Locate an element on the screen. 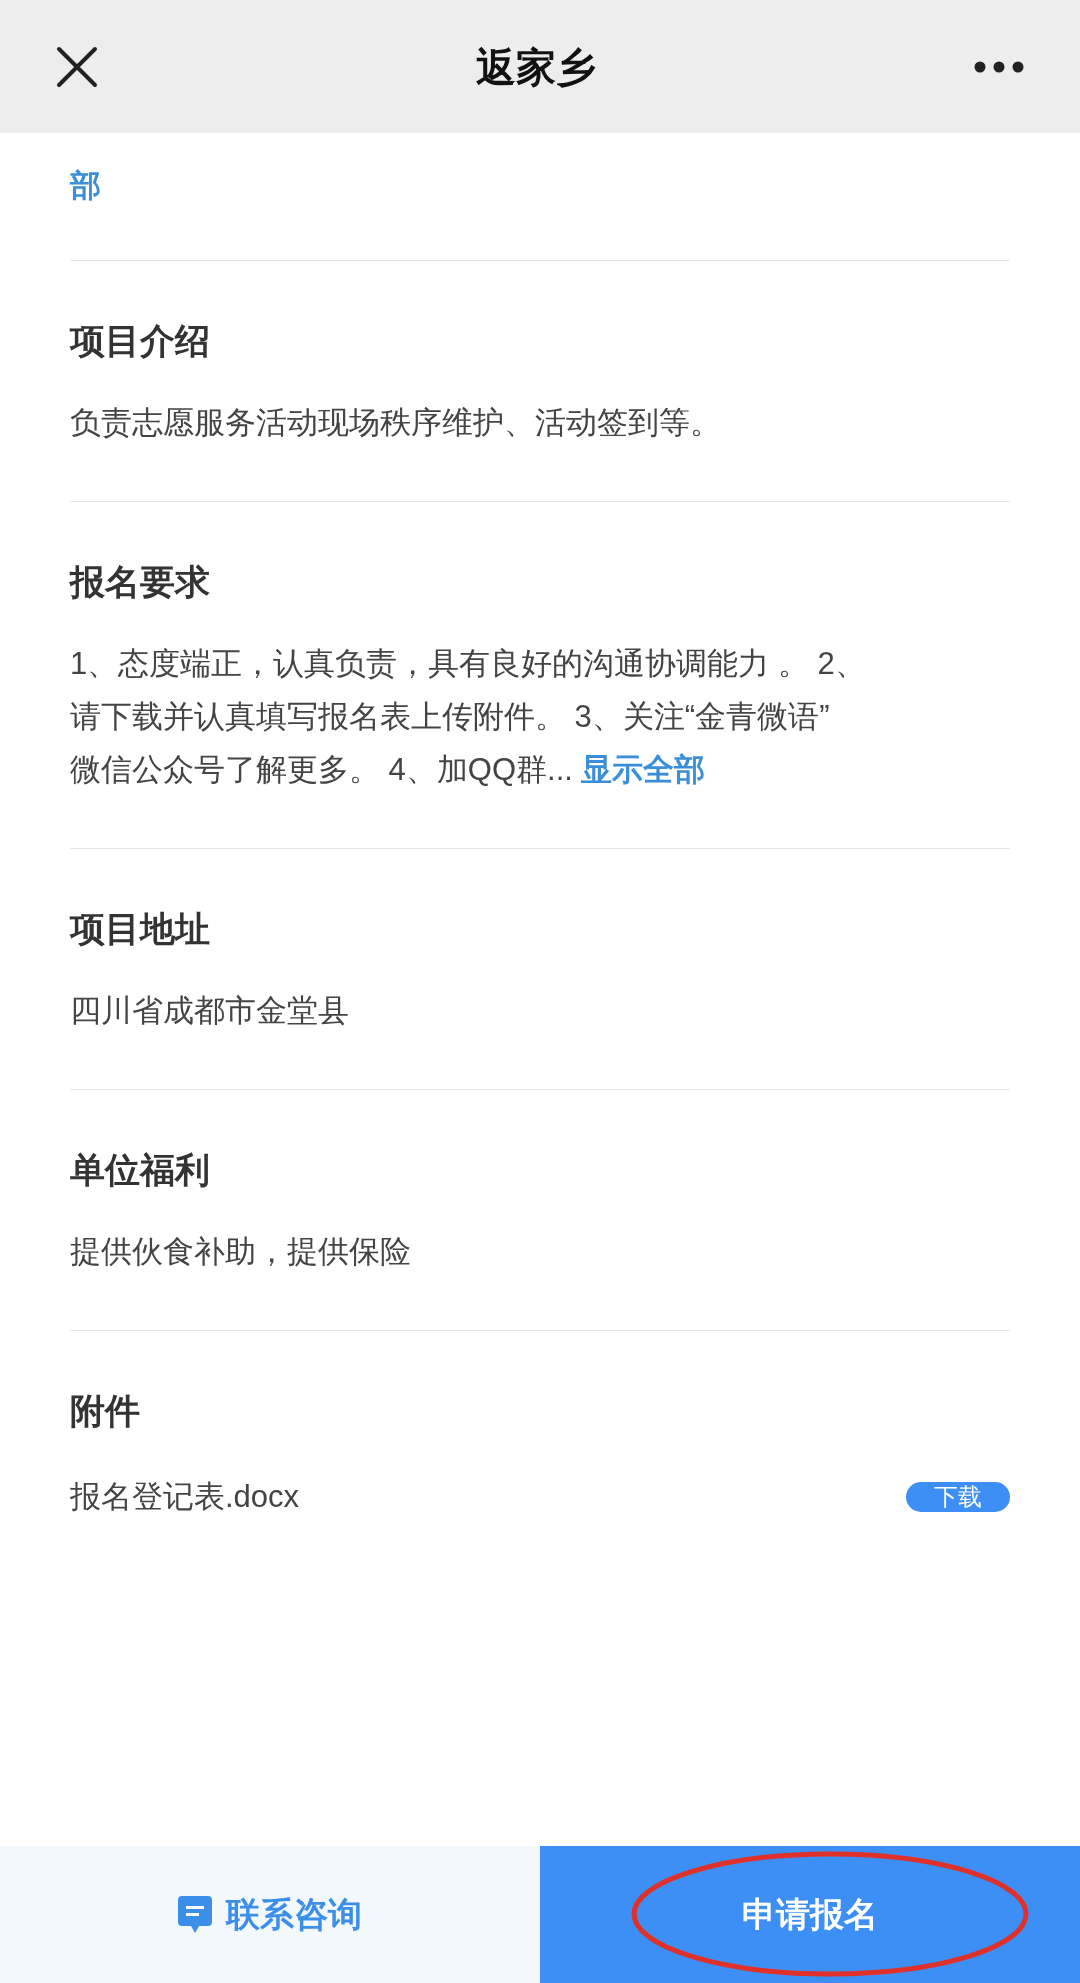 This screenshot has height=1983, width=1080. section-text: 1、态度端正，认真负责，具有良好的沟通协调能力 。 2、 请下载并认真填写报名表上传附件。 3、关注“金青微语” 微信公众号了解更多。 4、加QQ群... 显示全部 is located at coordinates (468, 716).